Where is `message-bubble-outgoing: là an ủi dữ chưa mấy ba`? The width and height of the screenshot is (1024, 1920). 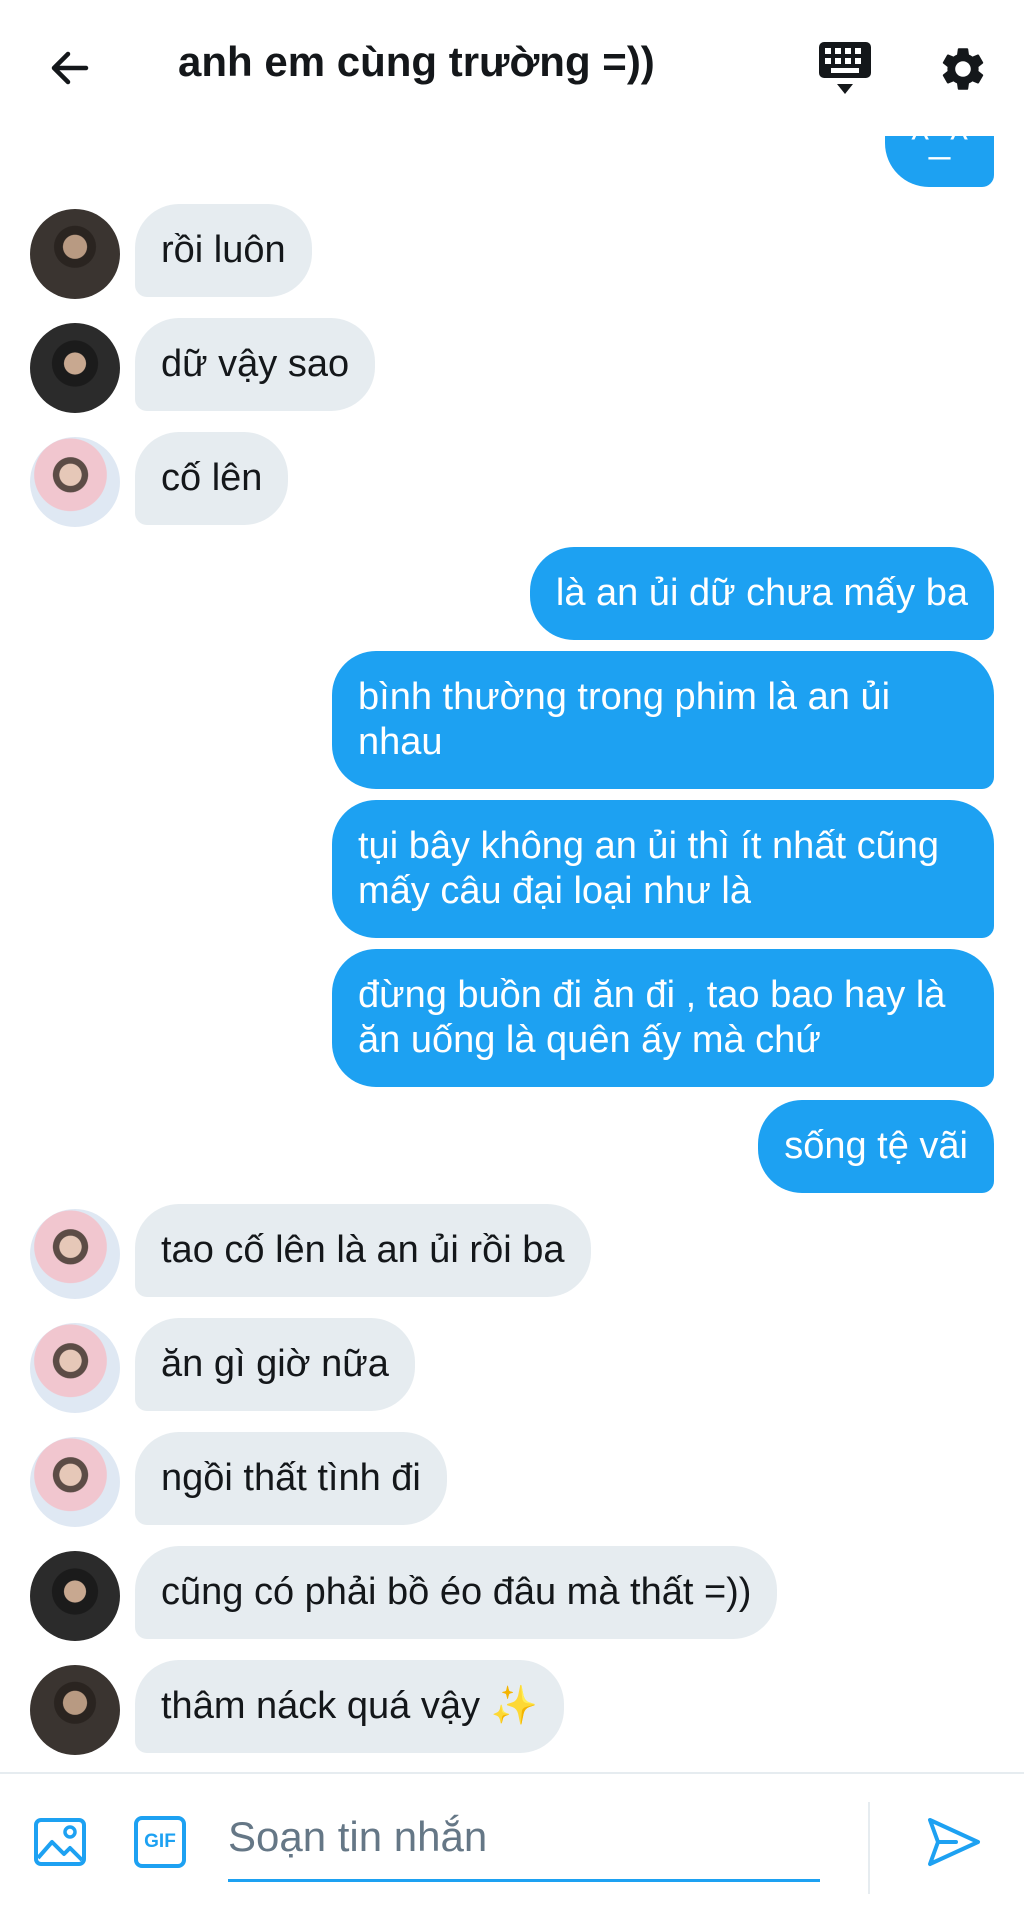 message-bubble-outgoing: là an ủi dữ chưa mấy ba is located at coordinates (761, 593).